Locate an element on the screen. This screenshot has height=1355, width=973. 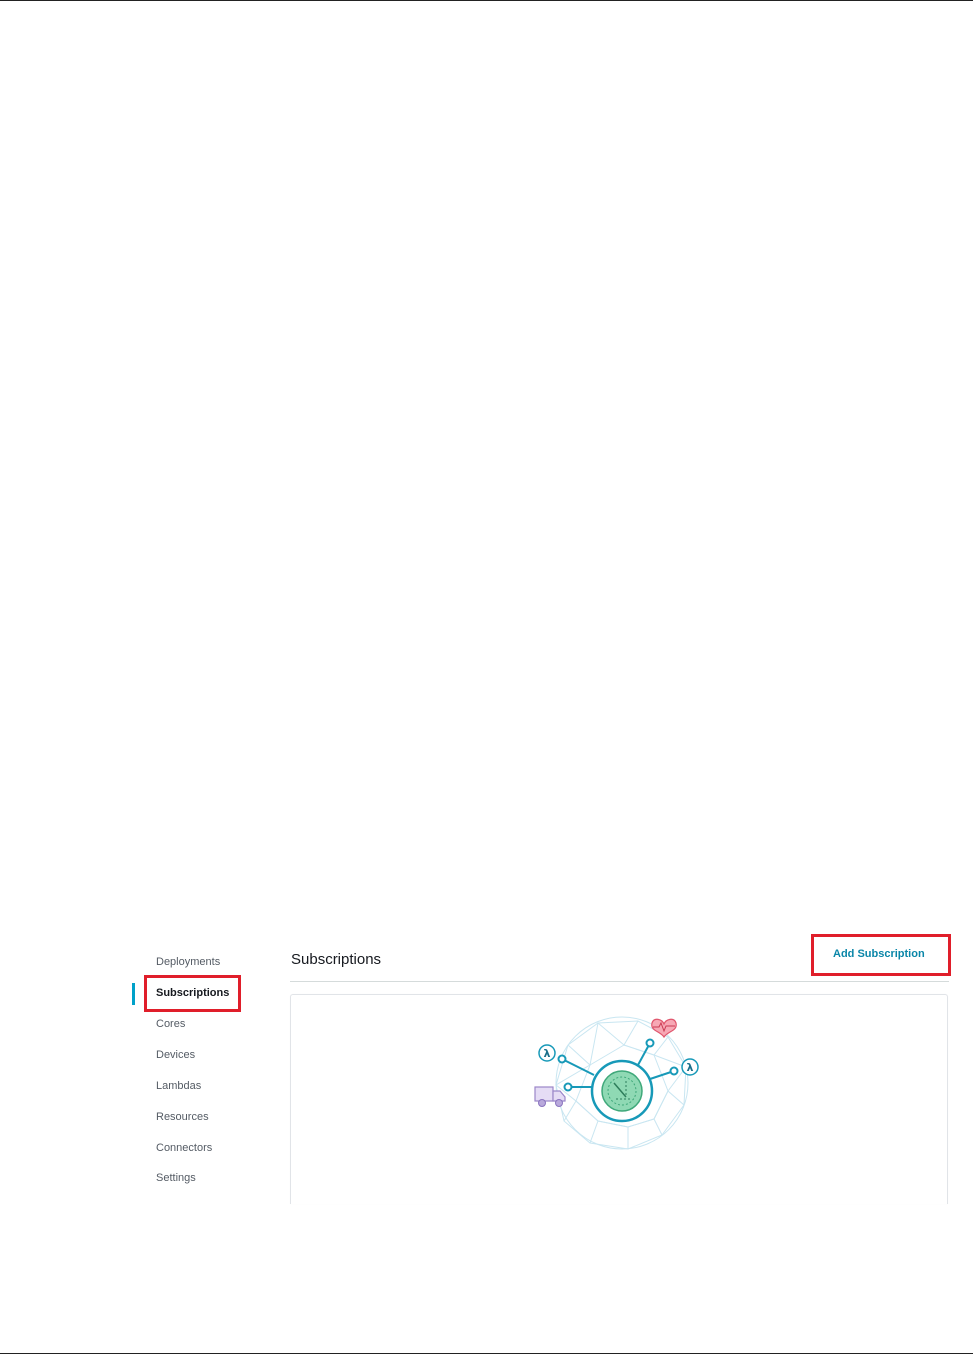
sidebar-item-resources: Resources is located at coordinates (182, 1117).